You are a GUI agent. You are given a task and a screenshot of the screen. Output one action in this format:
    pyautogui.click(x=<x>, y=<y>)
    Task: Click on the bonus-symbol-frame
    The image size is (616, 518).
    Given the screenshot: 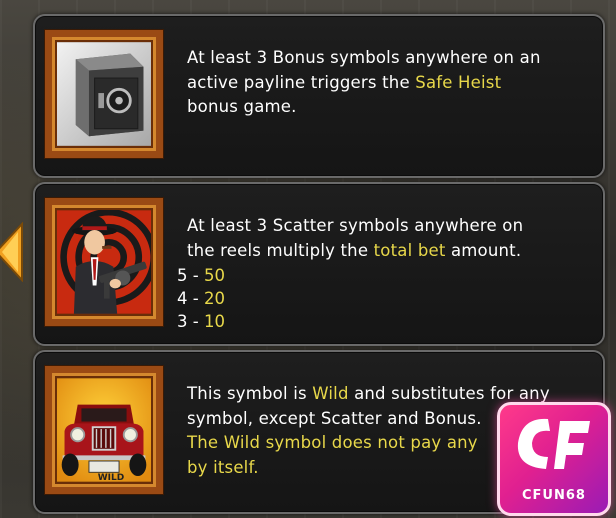 What is the action you would take?
    pyautogui.click(x=104, y=94)
    